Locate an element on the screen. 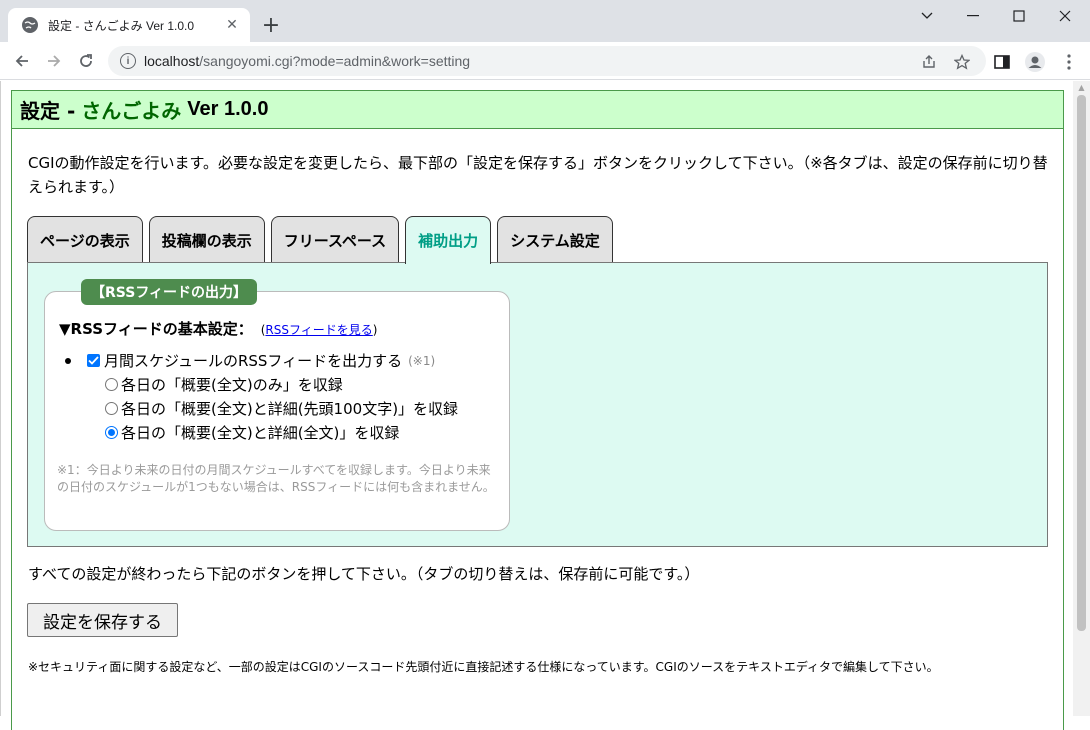 The height and width of the screenshot is (730, 1090). app-version: Ver 1.0.0 is located at coordinates (228, 109).